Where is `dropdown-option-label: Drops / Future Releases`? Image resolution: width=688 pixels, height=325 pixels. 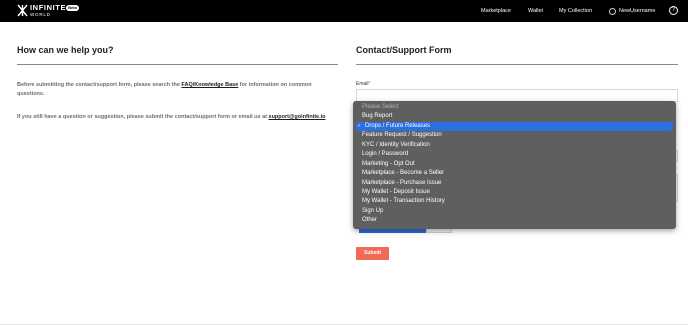 dropdown-option-label: Drops / Future Releases is located at coordinates (398, 125).